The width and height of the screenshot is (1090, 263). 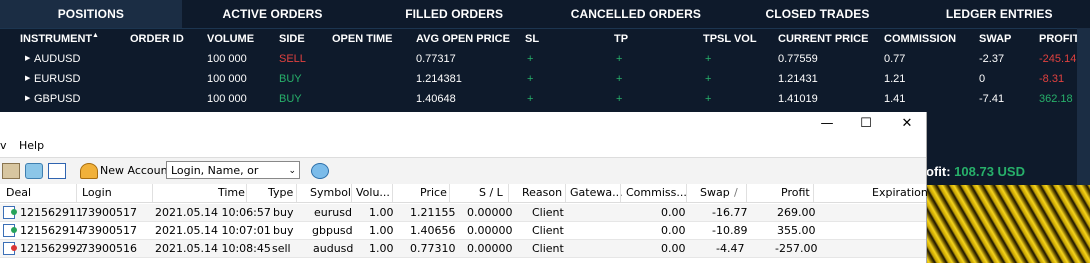 What do you see at coordinates (715, 192) in the screenshot?
I see `col-swap: Swap` at bounding box center [715, 192].